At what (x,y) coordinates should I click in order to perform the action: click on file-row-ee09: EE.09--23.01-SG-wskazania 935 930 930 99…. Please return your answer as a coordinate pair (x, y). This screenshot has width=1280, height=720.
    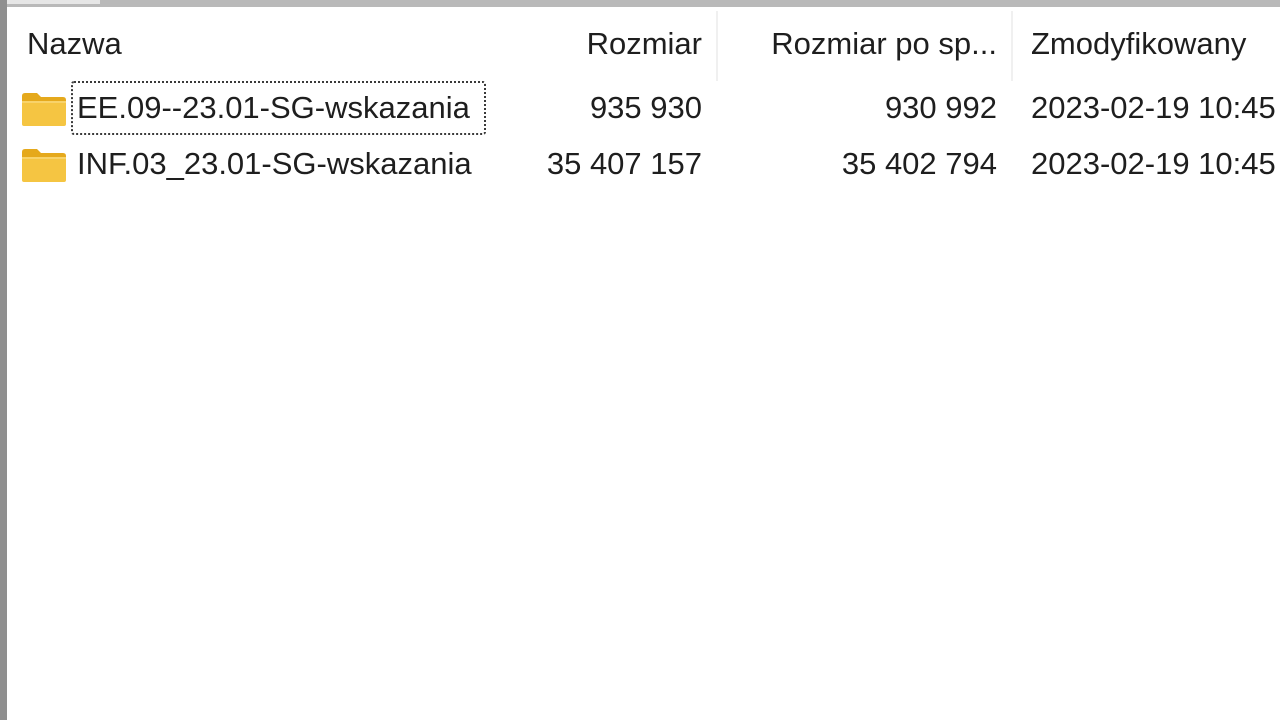
    Looking at the image, I should click on (643, 108).